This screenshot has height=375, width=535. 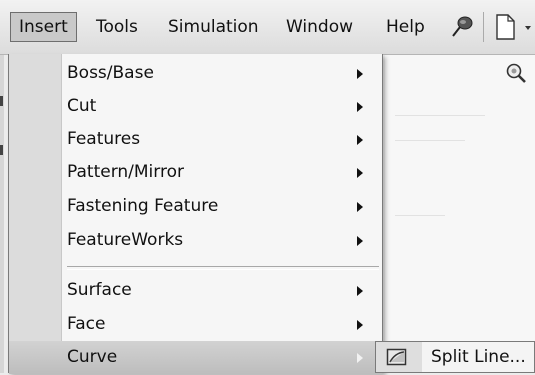 I want to click on split-line-icon, so click(x=396, y=357).